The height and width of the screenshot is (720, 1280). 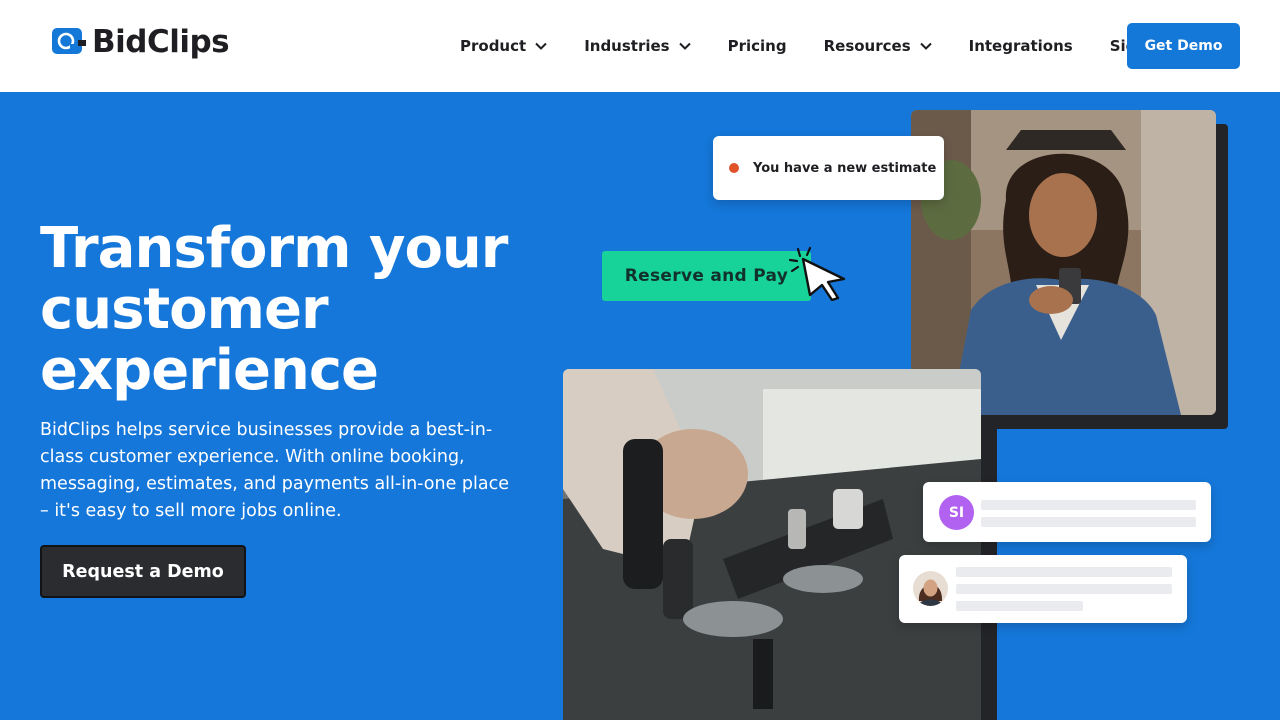 I want to click on mouse-cursor-icon, so click(x=817, y=273).